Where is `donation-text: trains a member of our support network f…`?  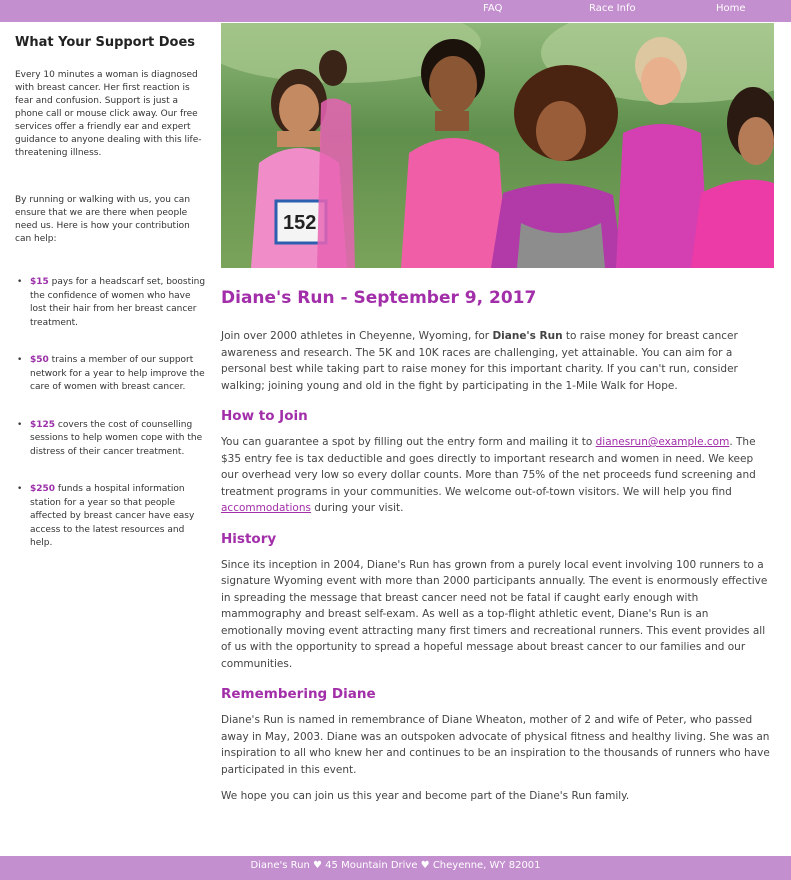
donation-text: trains a member of our support network f… is located at coordinates (117, 373).